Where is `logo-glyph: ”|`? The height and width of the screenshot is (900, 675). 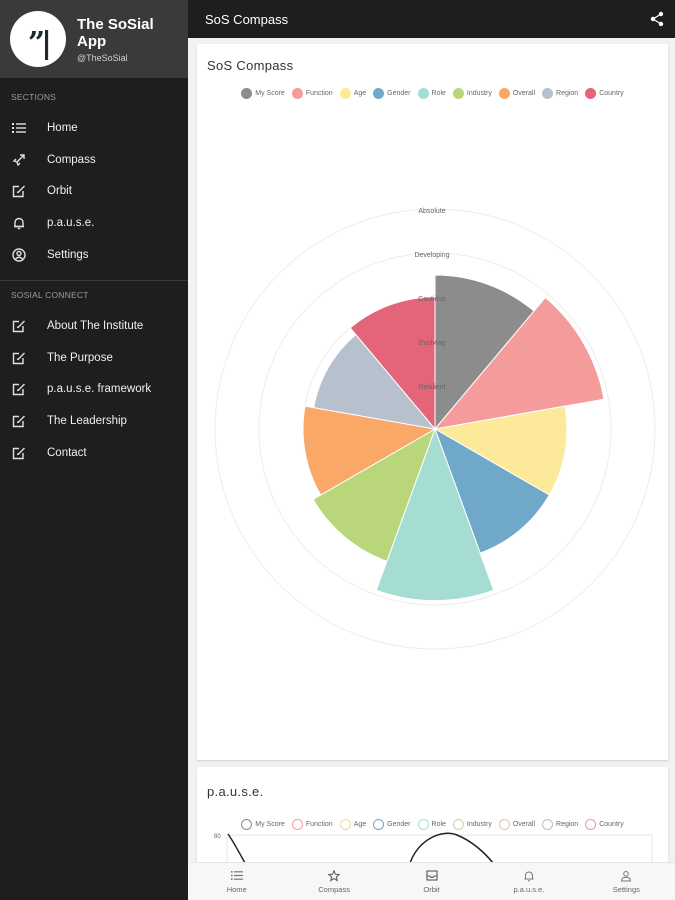 logo-glyph: ”| is located at coordinates (39, 43).